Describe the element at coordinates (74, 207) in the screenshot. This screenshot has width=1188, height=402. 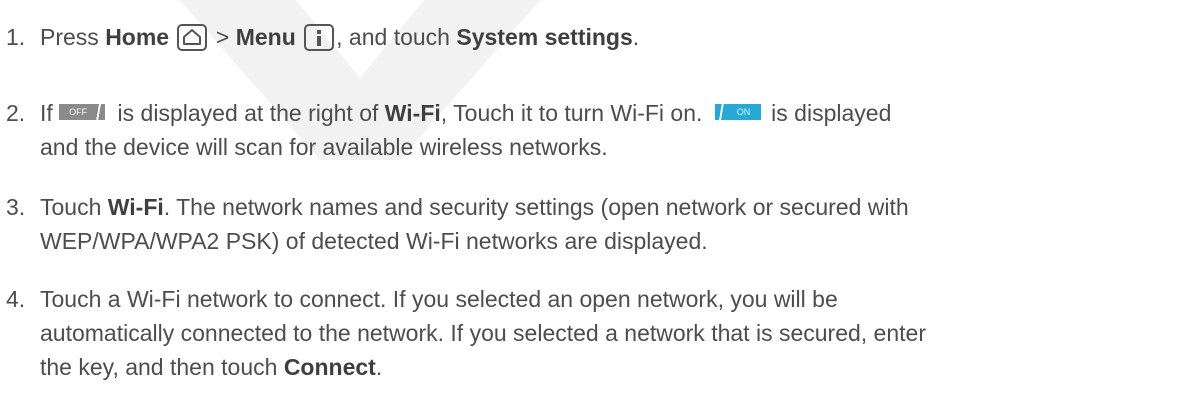
I see `text-fragment: Touch` at that location.